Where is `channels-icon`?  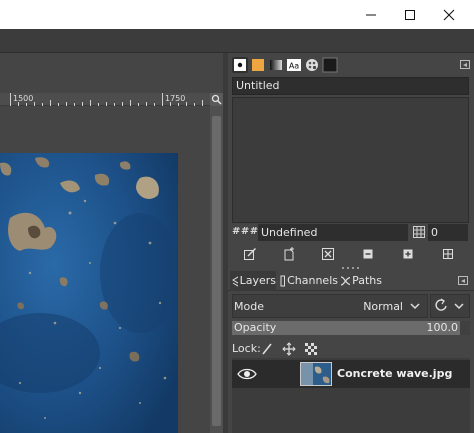
channels-icon is located at coordinates (283, 281).